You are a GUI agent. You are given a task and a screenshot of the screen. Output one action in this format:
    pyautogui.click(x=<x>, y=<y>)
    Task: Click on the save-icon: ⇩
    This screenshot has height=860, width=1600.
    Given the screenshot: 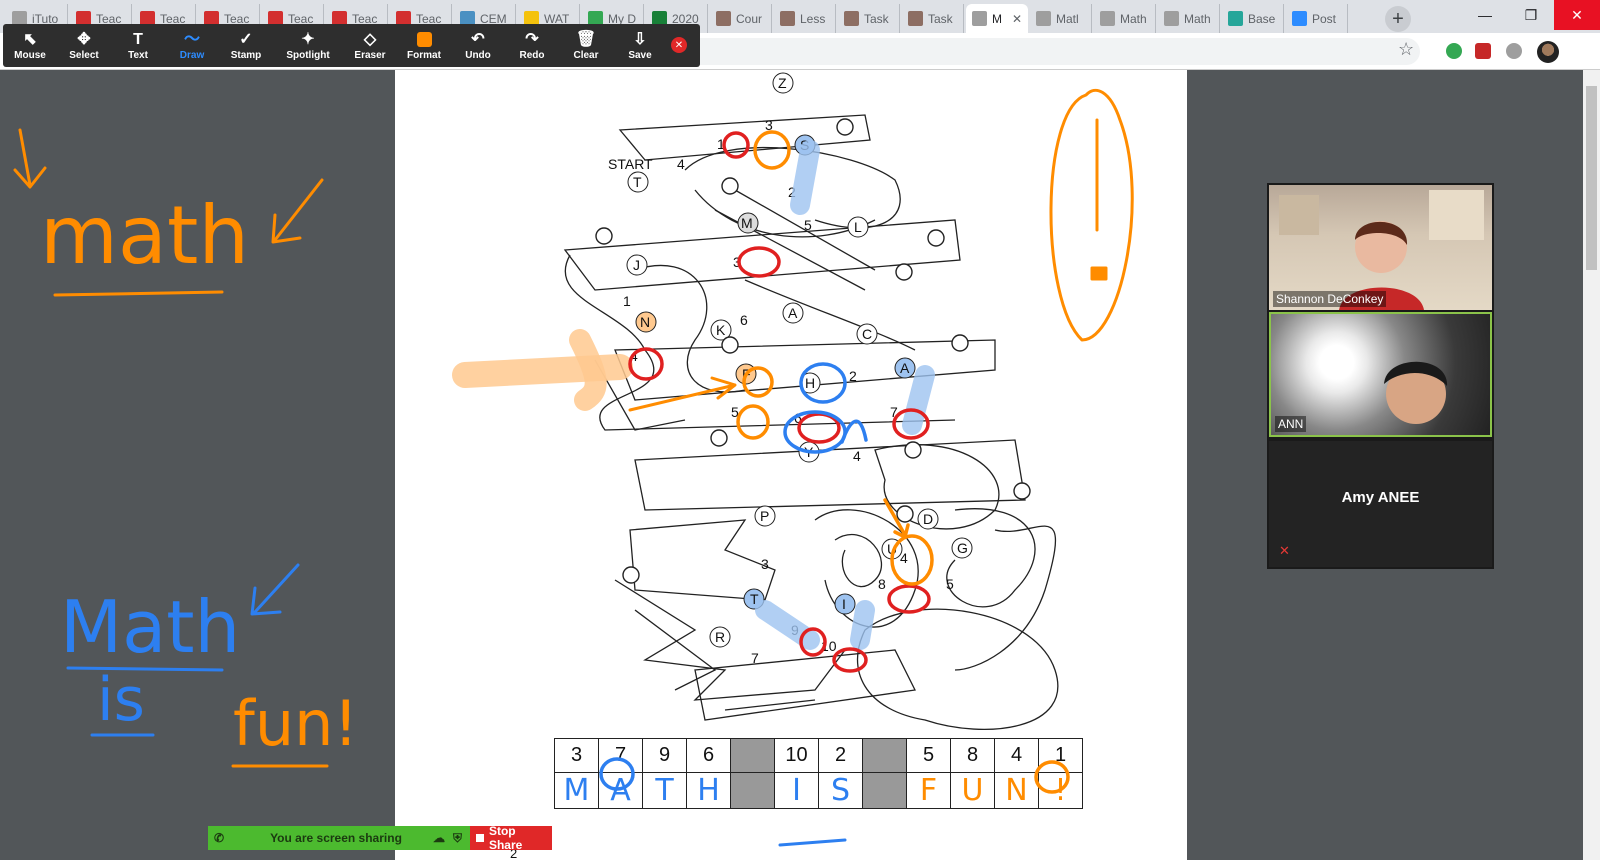 What is the action you would take?
    pyautogui.click(x=640, y=39)
    